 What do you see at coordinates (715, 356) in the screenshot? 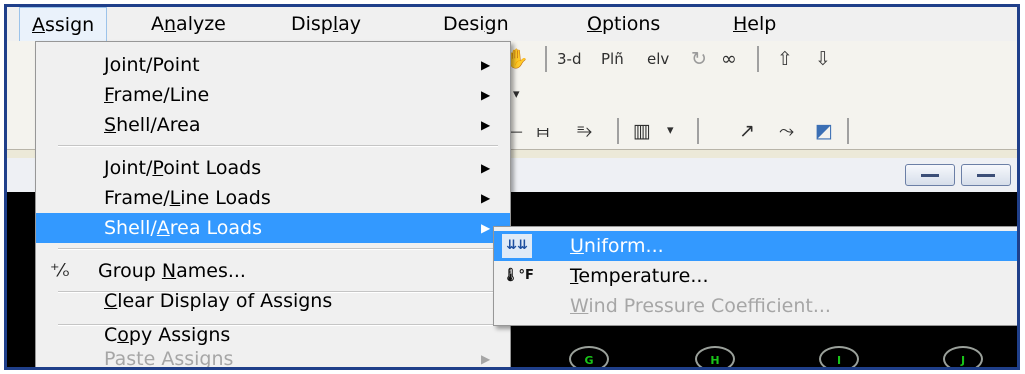
I see `grid-bubble-h: H` at bounding box center [715, 356].